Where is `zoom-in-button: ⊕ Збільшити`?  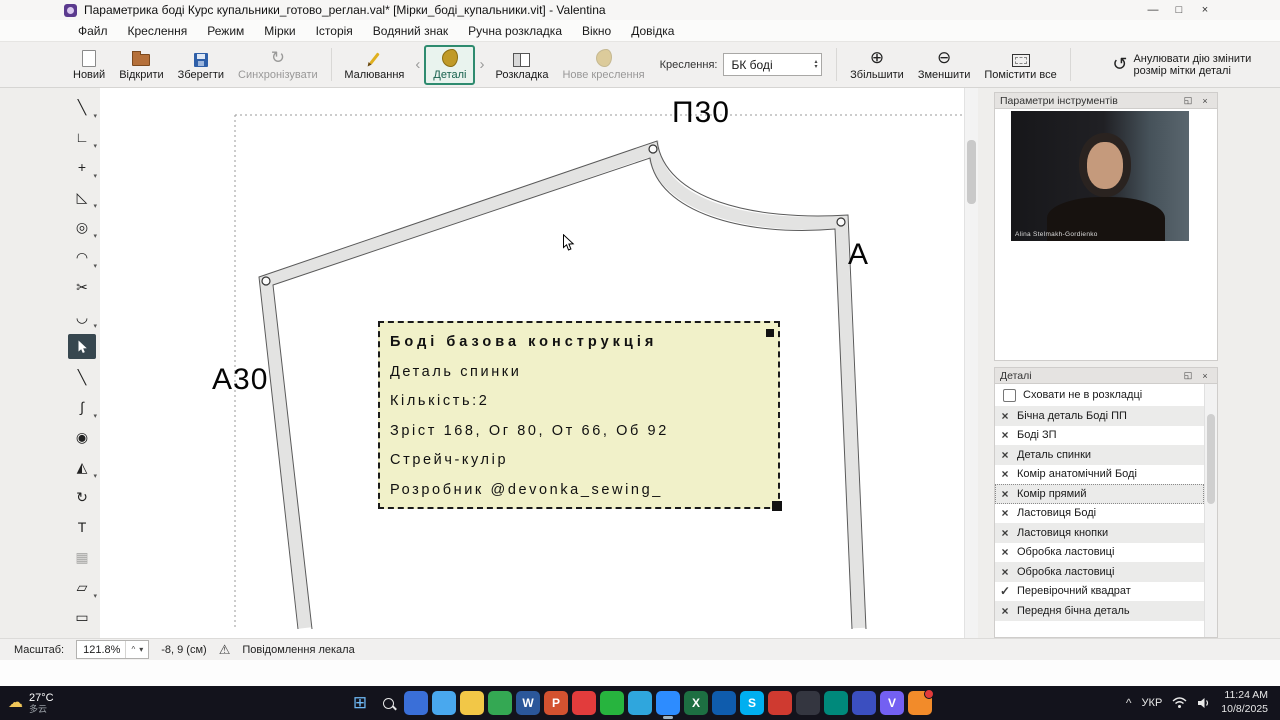 zoom-in-button: ⊕ Збільшити is located at coordinates (877, 65).